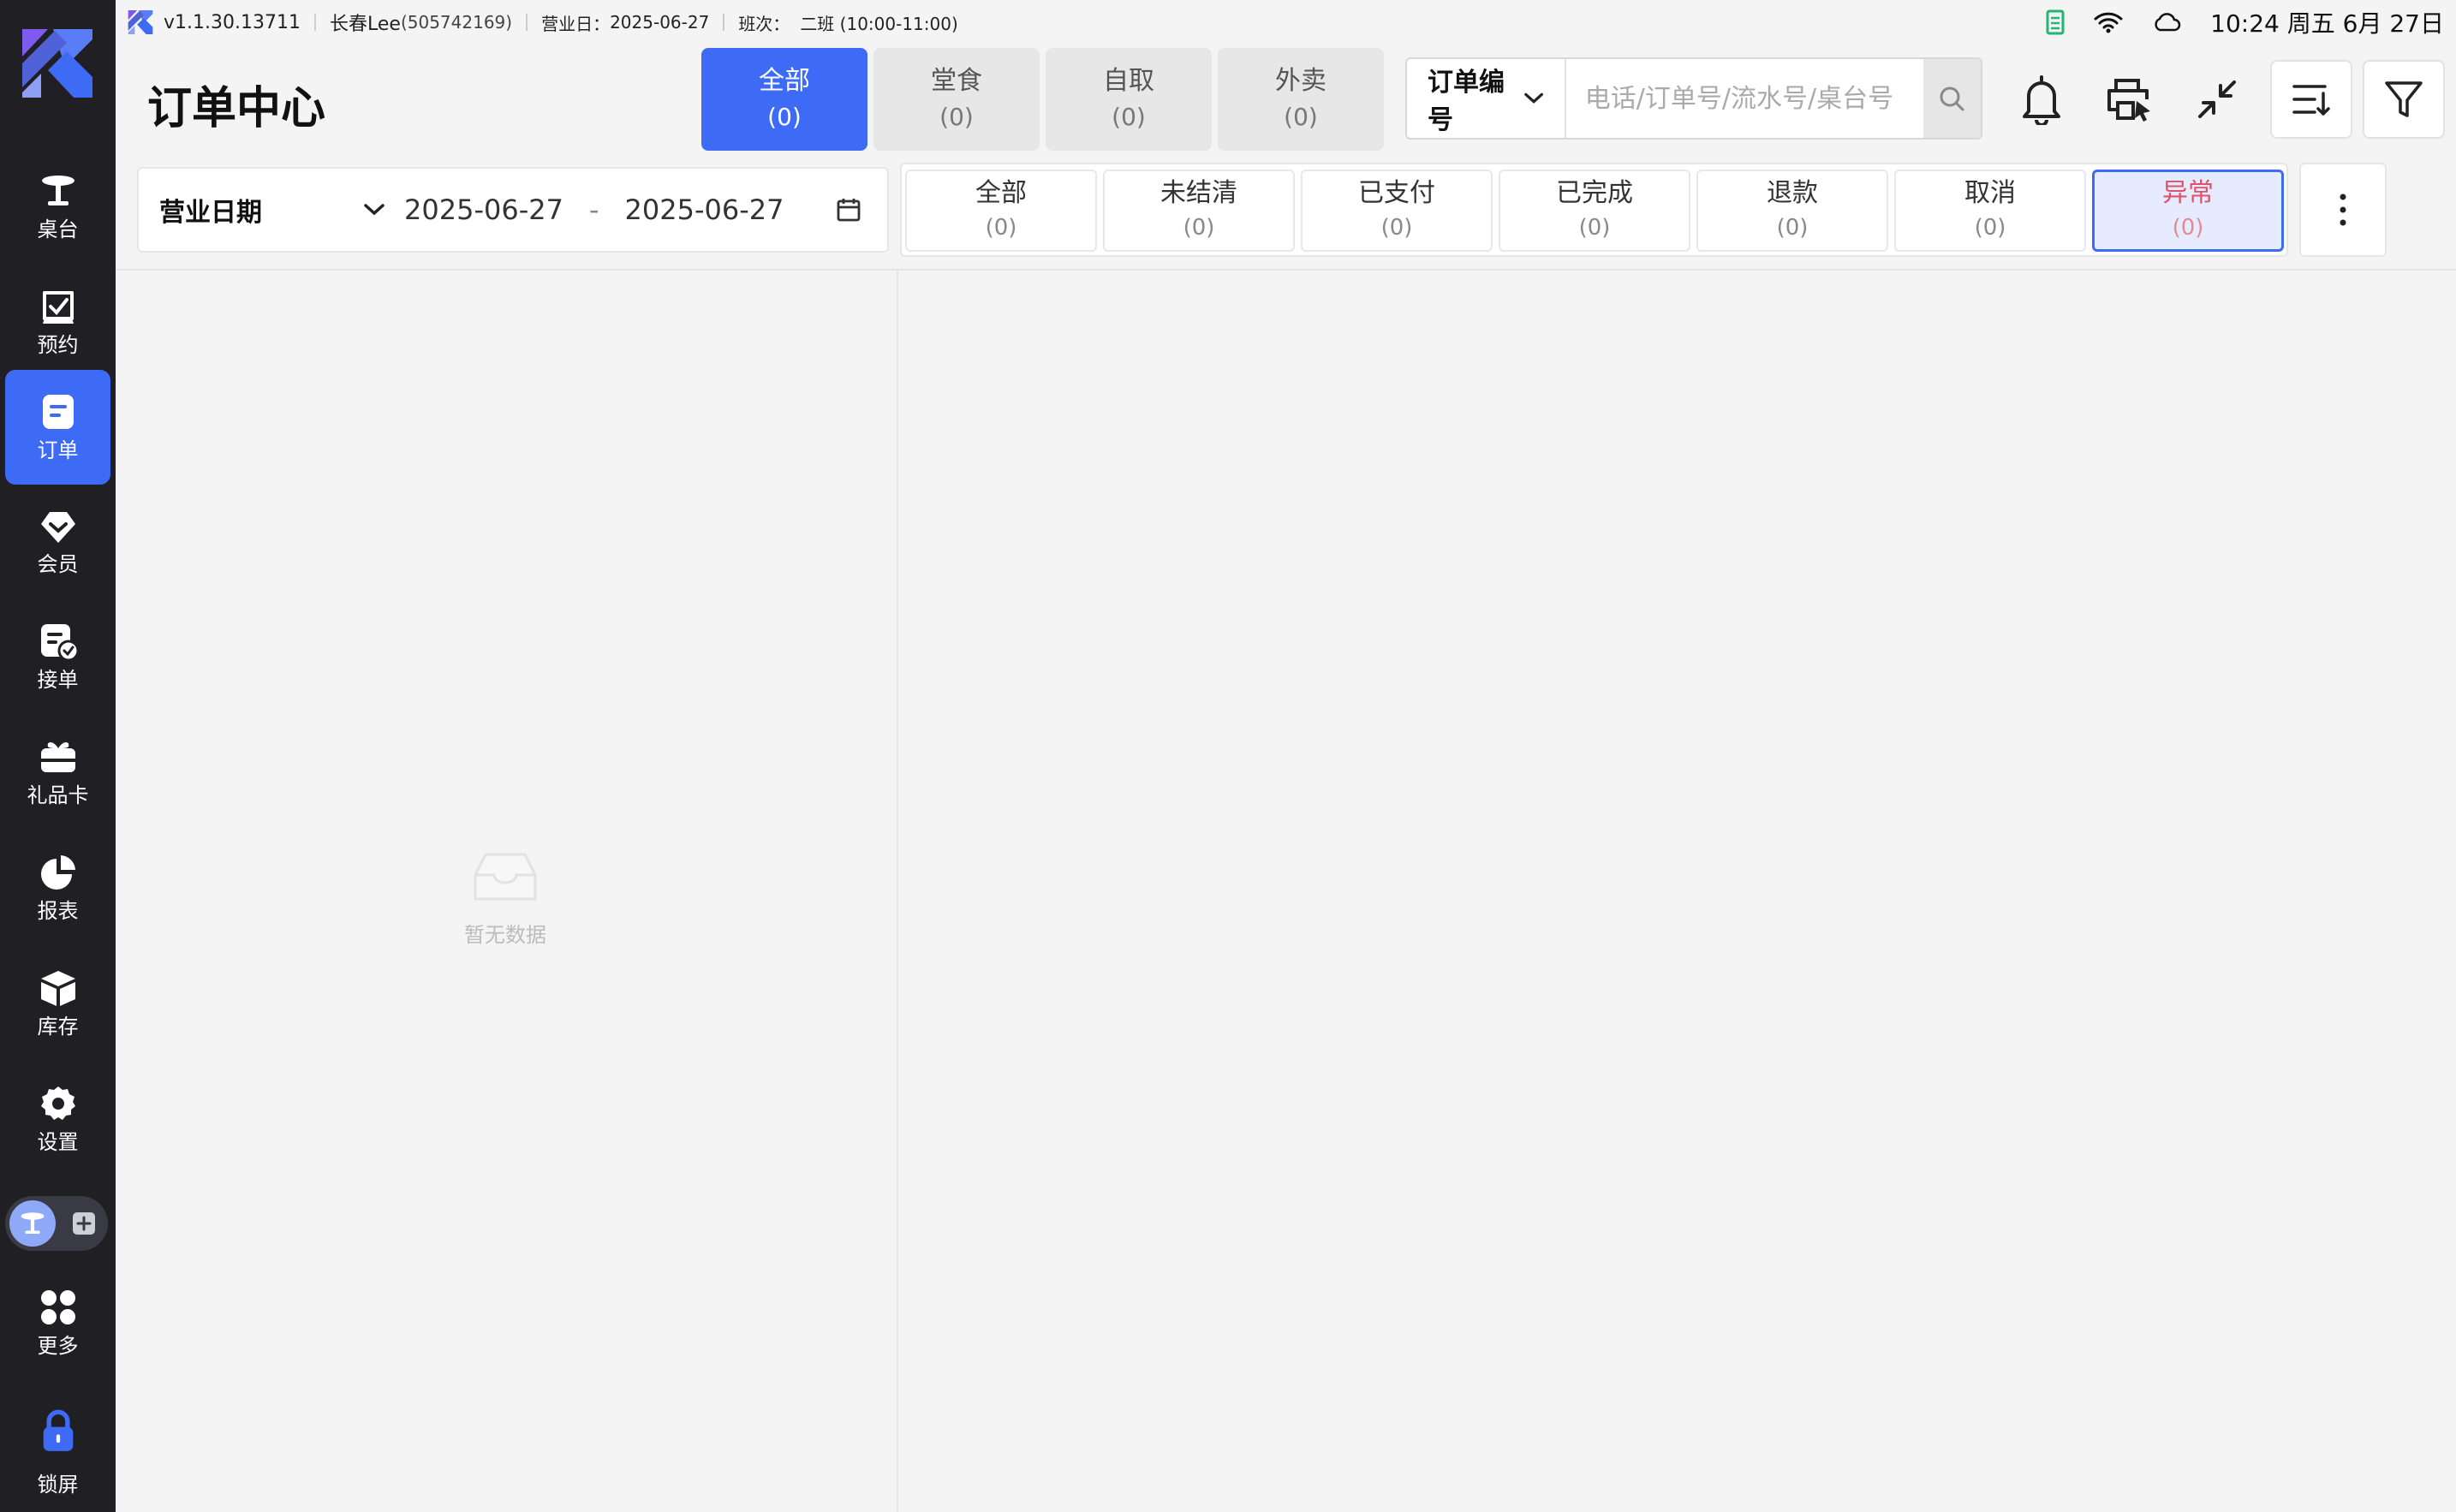 This screenshot has width=2456, height=1512. I want to click on sidebar-item-label: 会员, so click(58, 564).